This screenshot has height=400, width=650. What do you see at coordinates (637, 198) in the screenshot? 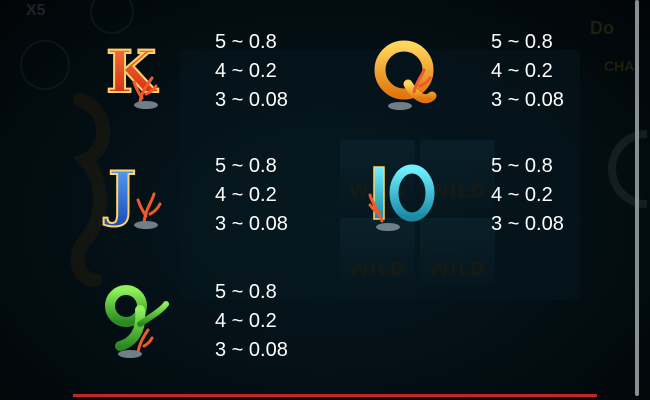
I see `scrollbar-thumb` at bounding box center [637, 198].